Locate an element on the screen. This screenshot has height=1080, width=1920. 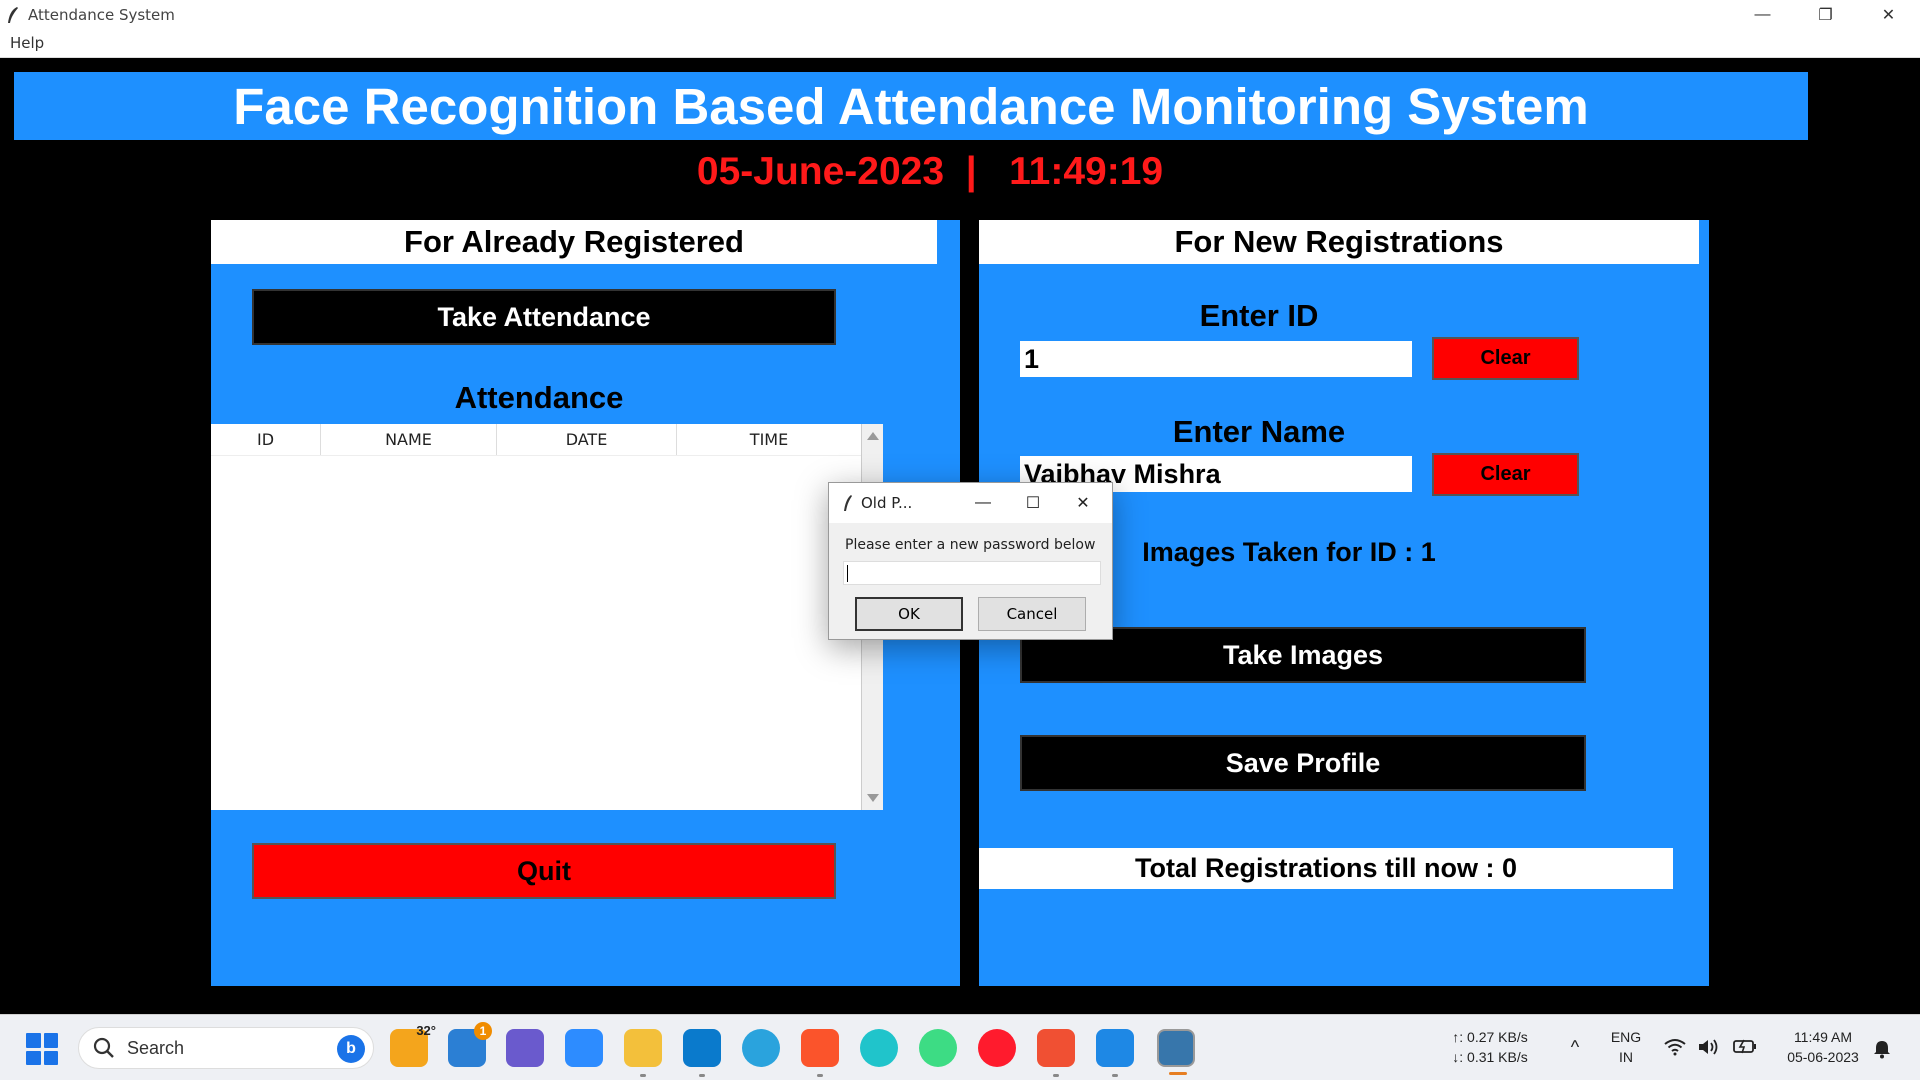
start-button is located at coordinates (42, 1049).